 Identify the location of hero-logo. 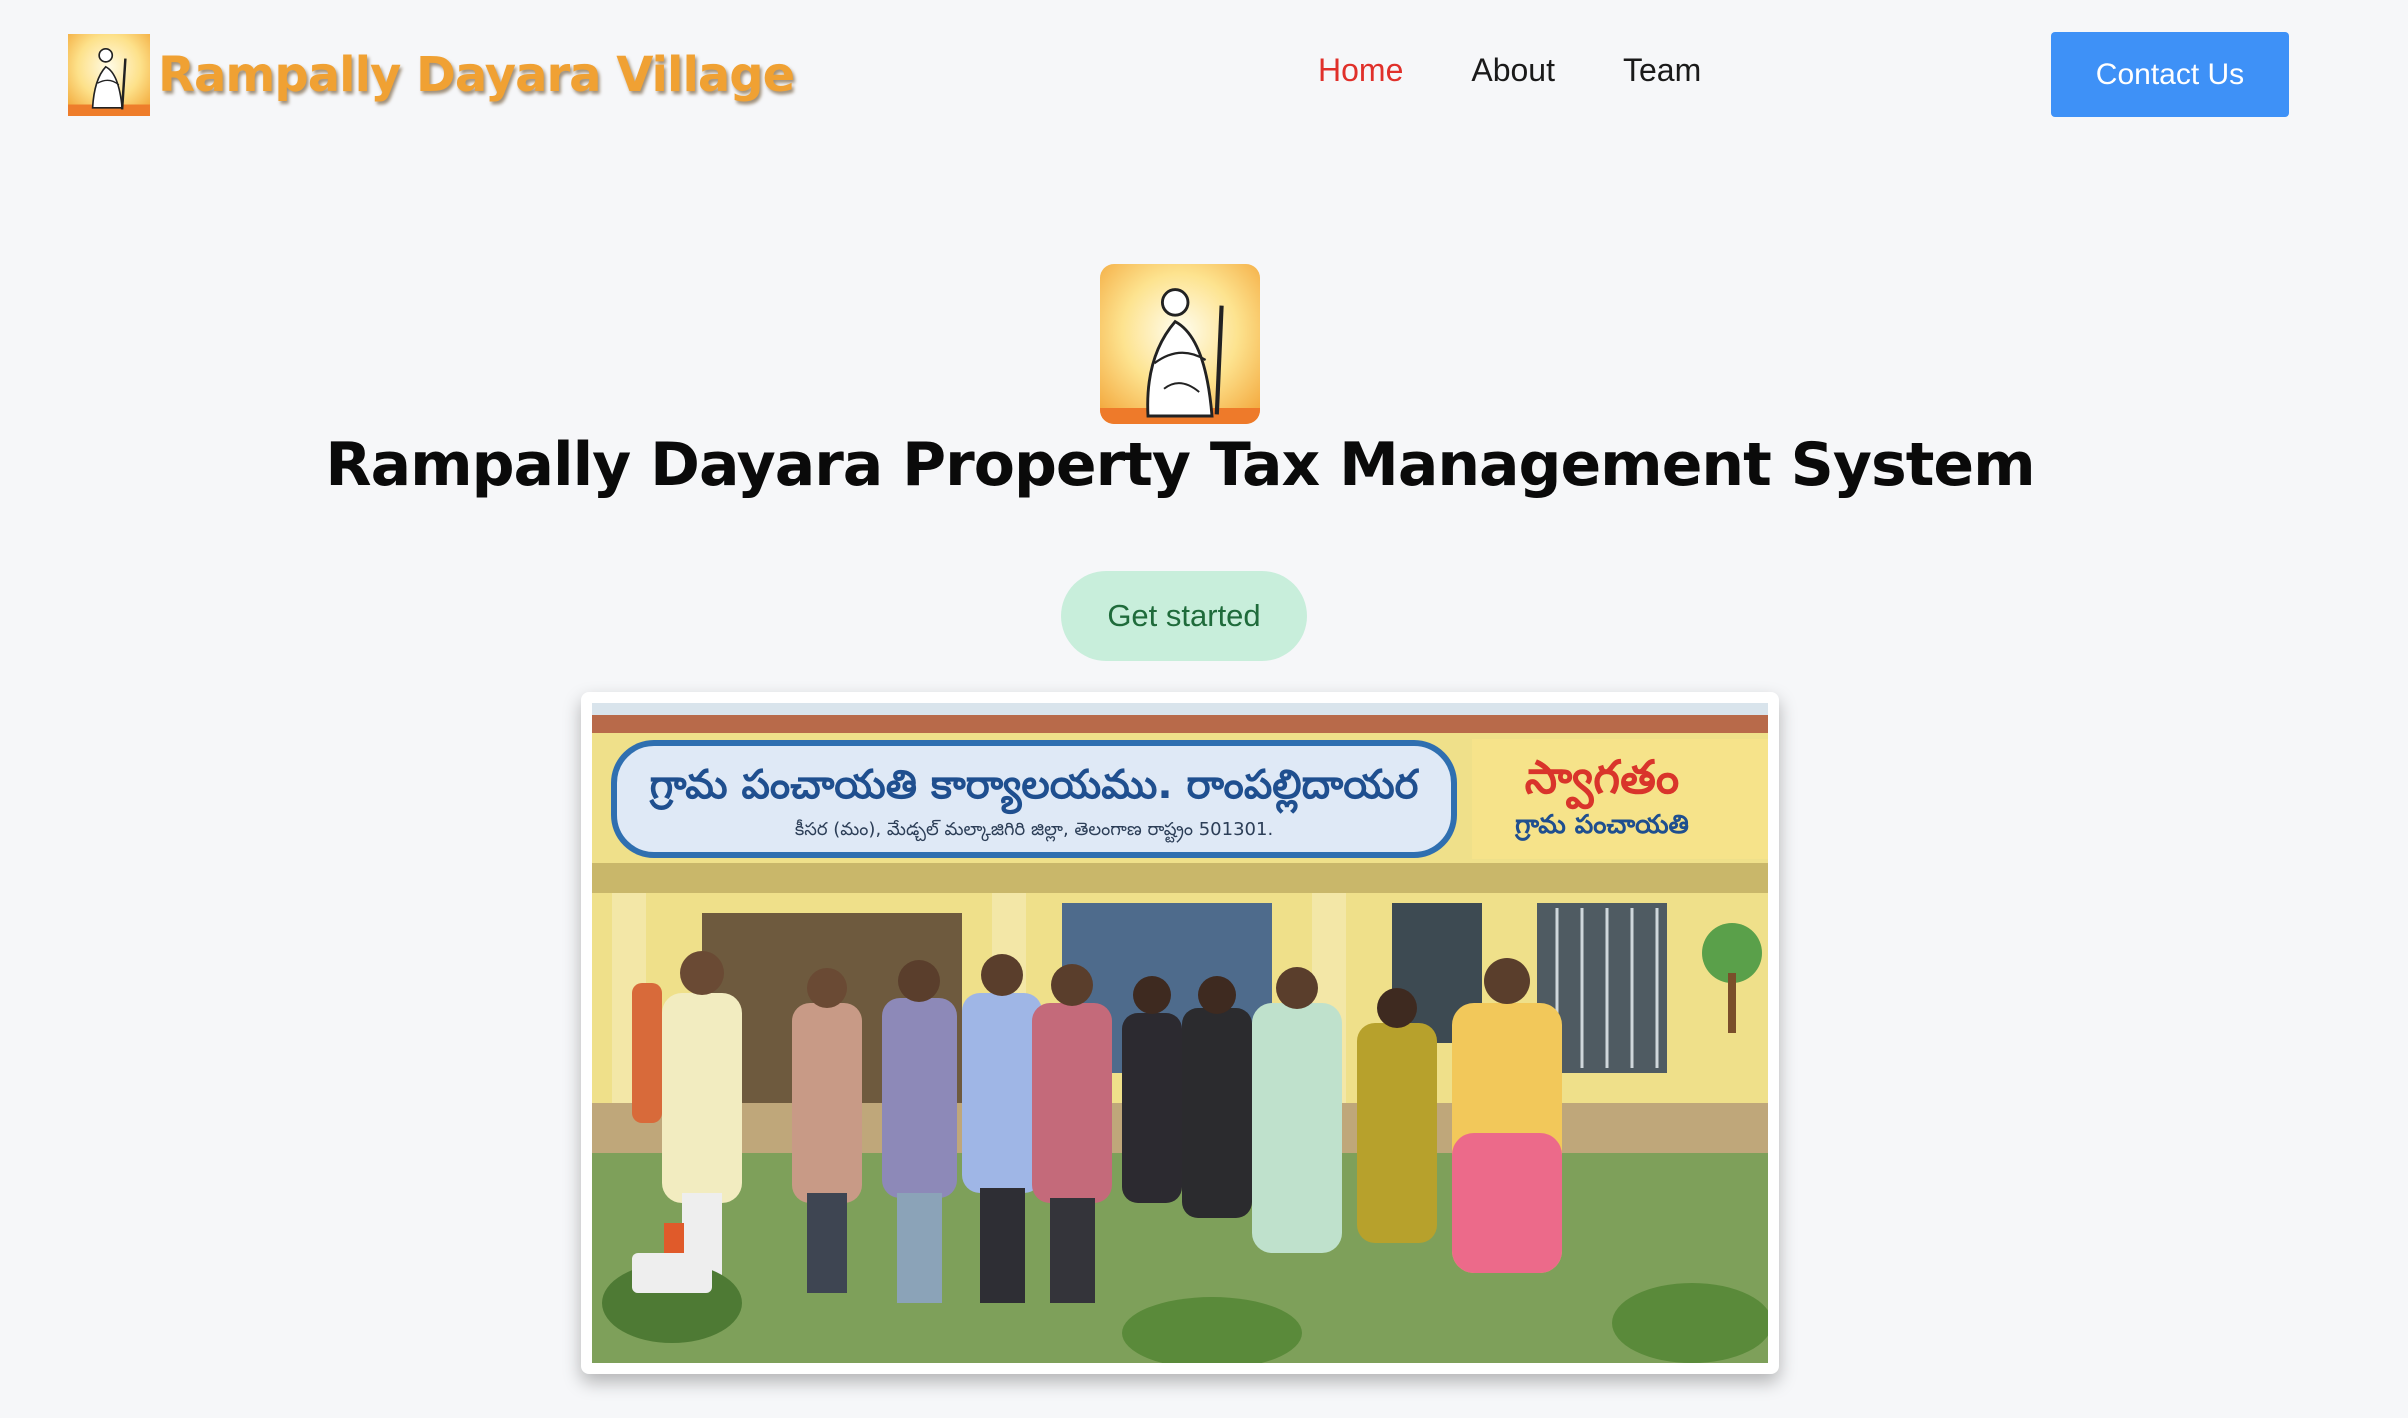
(1180, 344).